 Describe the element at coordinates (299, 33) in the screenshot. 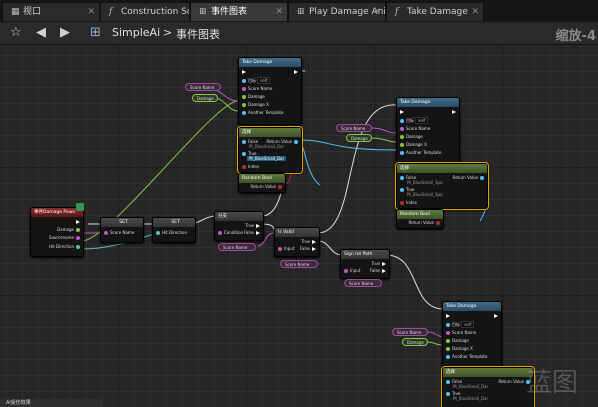

I see `graph-toolbar: ☆ ◀ ▶ ⊞ SimpleAi > 事件图表 缩放-4` at that location.